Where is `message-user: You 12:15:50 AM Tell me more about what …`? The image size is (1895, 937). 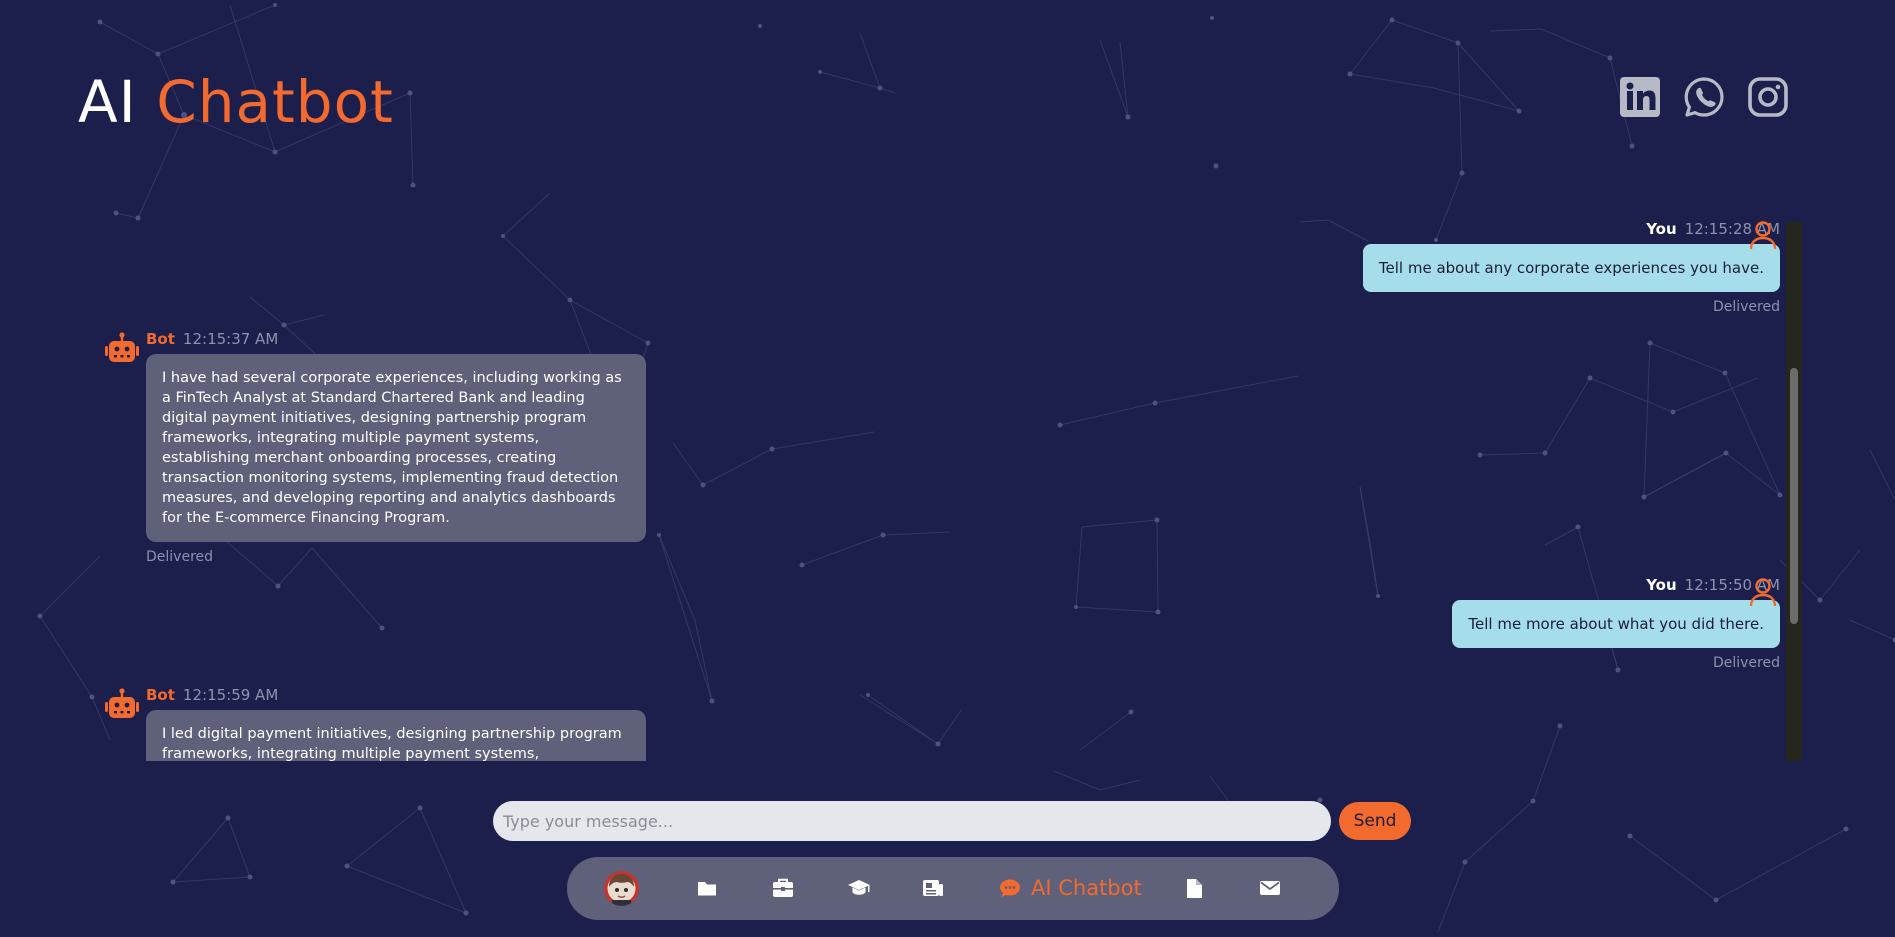 message-user: You 12:15:50 AM Tell me more about what … is located at coordinates (1616, 623).